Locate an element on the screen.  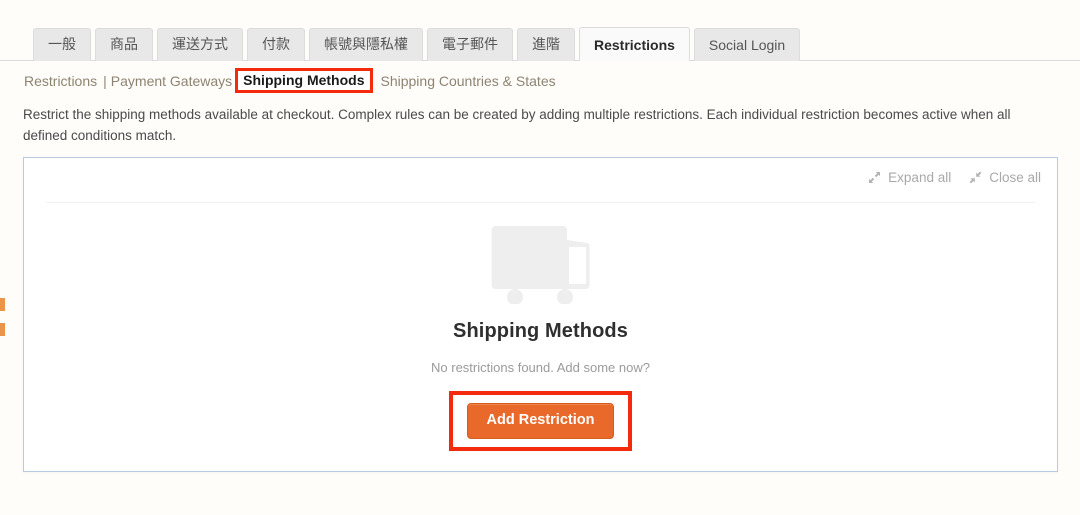
panel-divider is located at coordinates (540, 202).